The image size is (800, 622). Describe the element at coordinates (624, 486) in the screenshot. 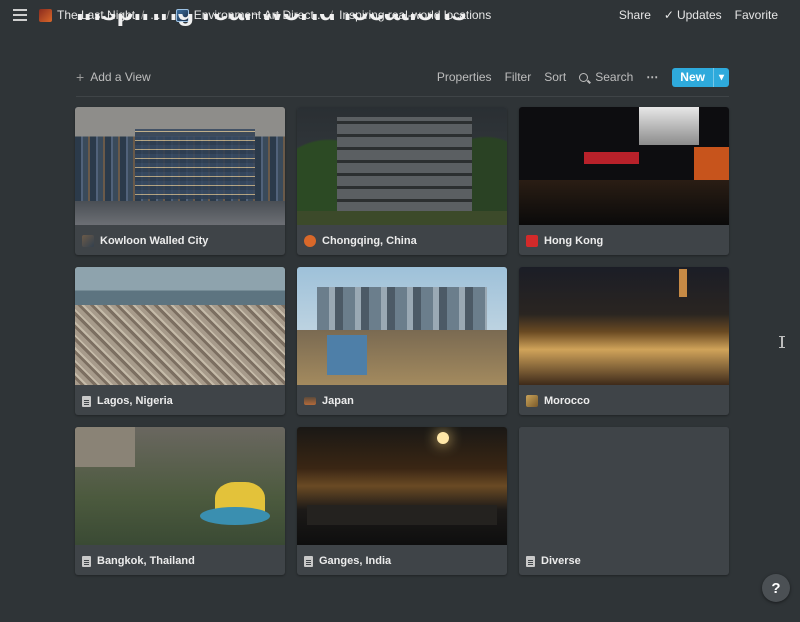

I see `card-cover-empty` at that location.